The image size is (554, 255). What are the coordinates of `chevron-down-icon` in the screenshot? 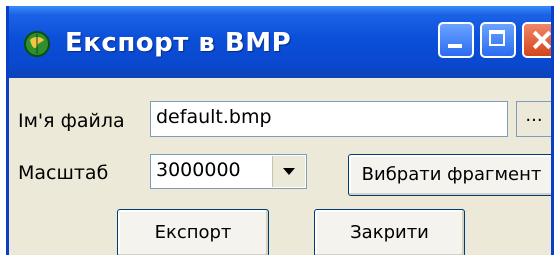 It's located at (288, 171).